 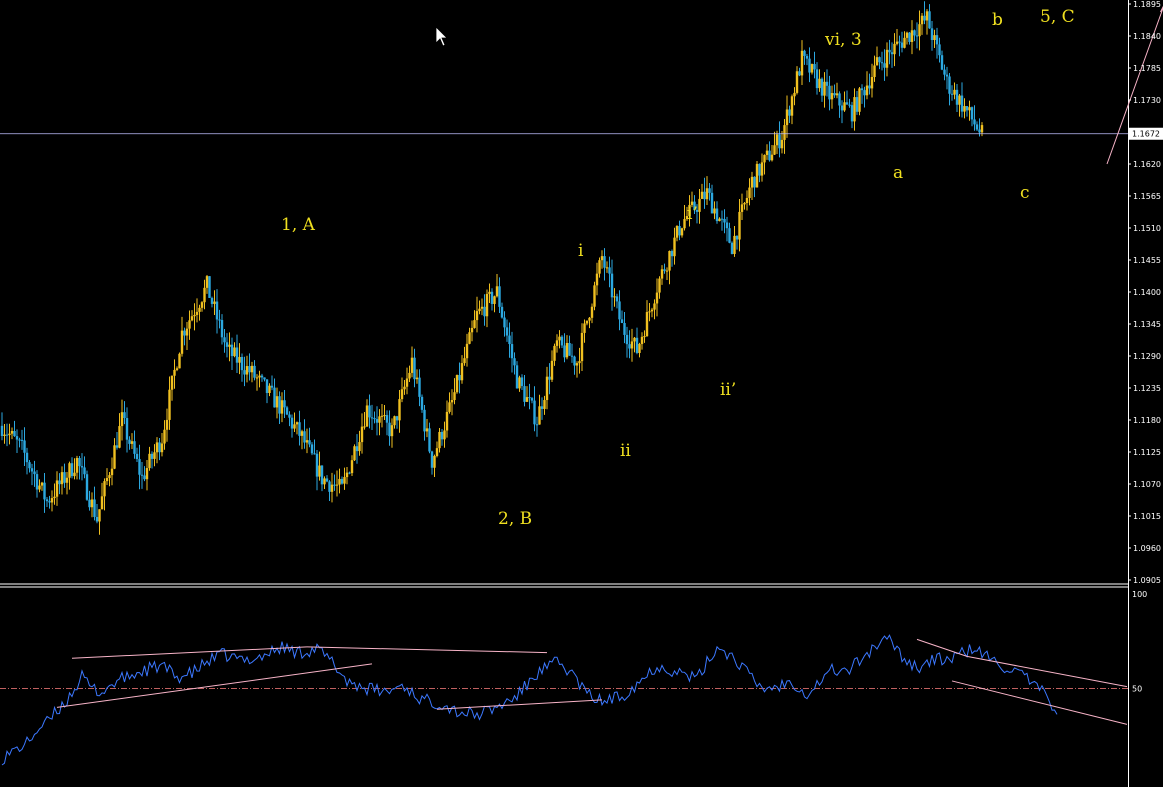 I want to click on price-tick-label: 1.1895, so click(x=1147, y=4).